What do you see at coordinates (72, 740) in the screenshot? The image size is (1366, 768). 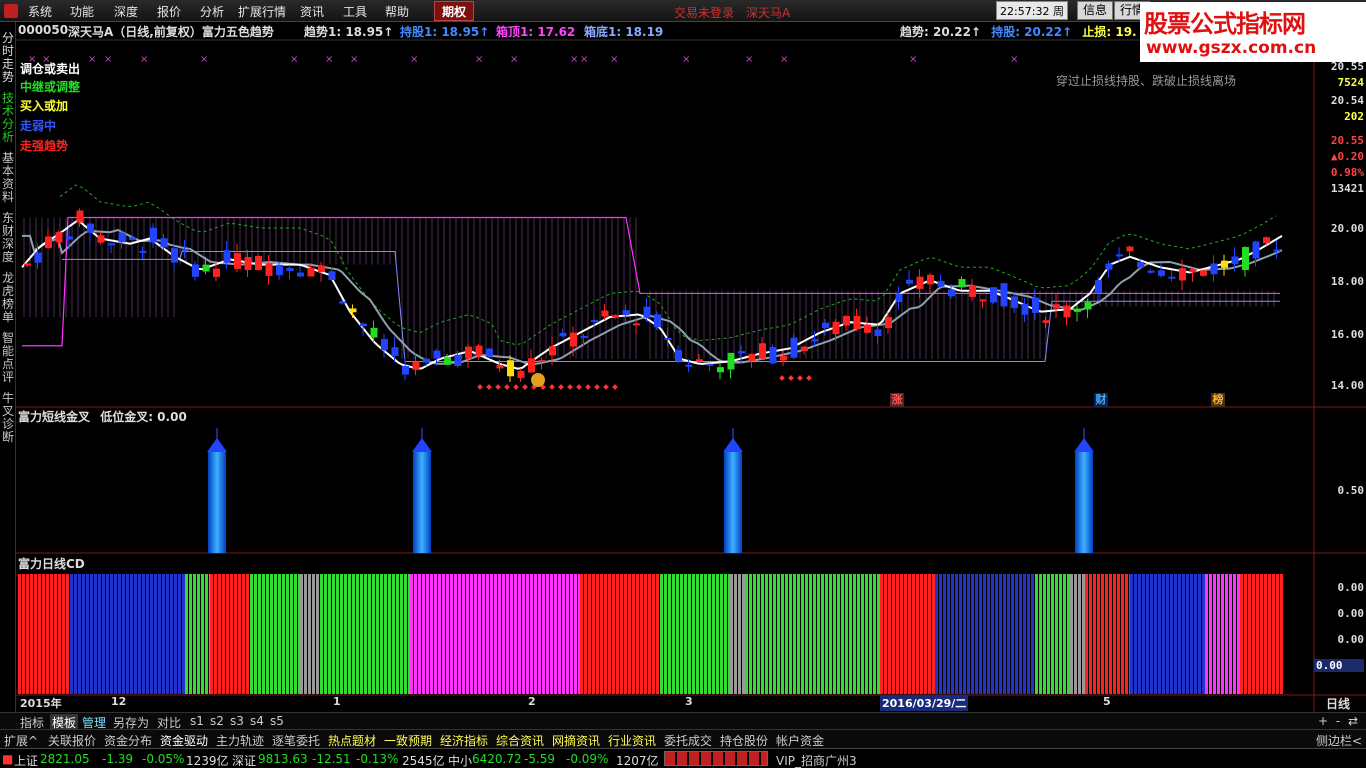 I see `func-related-quote: 关联报价` at bounding box center [72, 740].